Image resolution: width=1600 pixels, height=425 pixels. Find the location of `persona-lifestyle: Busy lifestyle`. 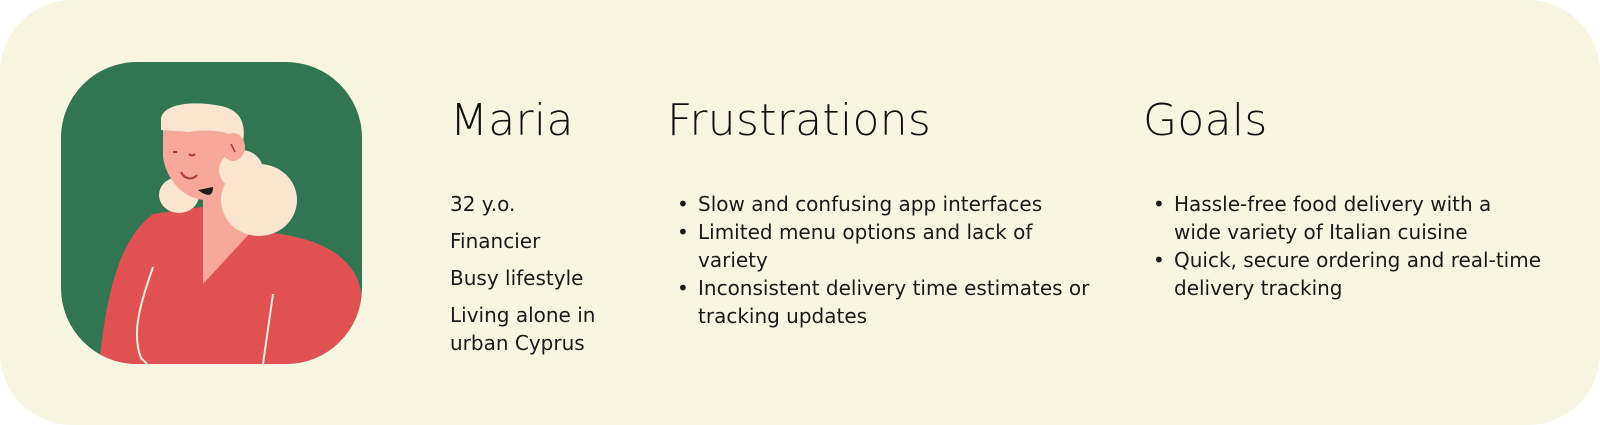

persona-lifestyle: Busy lifestyle is located at coordinates (517, 278).